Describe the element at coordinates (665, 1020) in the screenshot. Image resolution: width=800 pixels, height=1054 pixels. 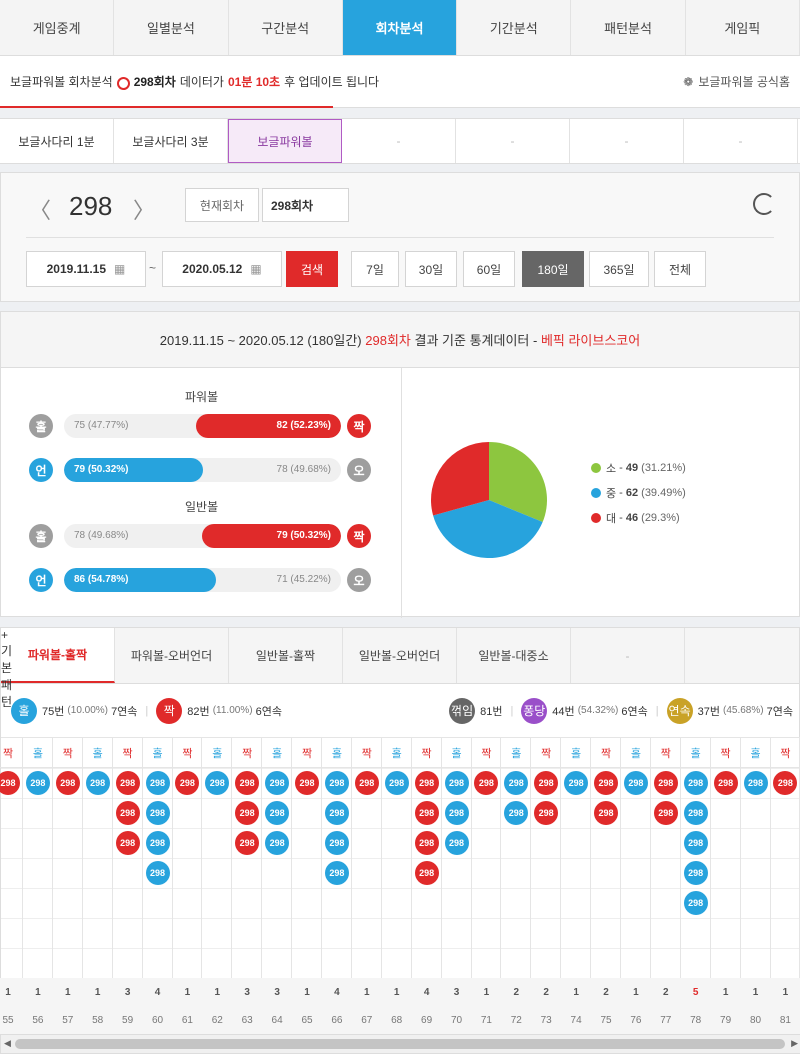
I see `round-index: 77` at that location.